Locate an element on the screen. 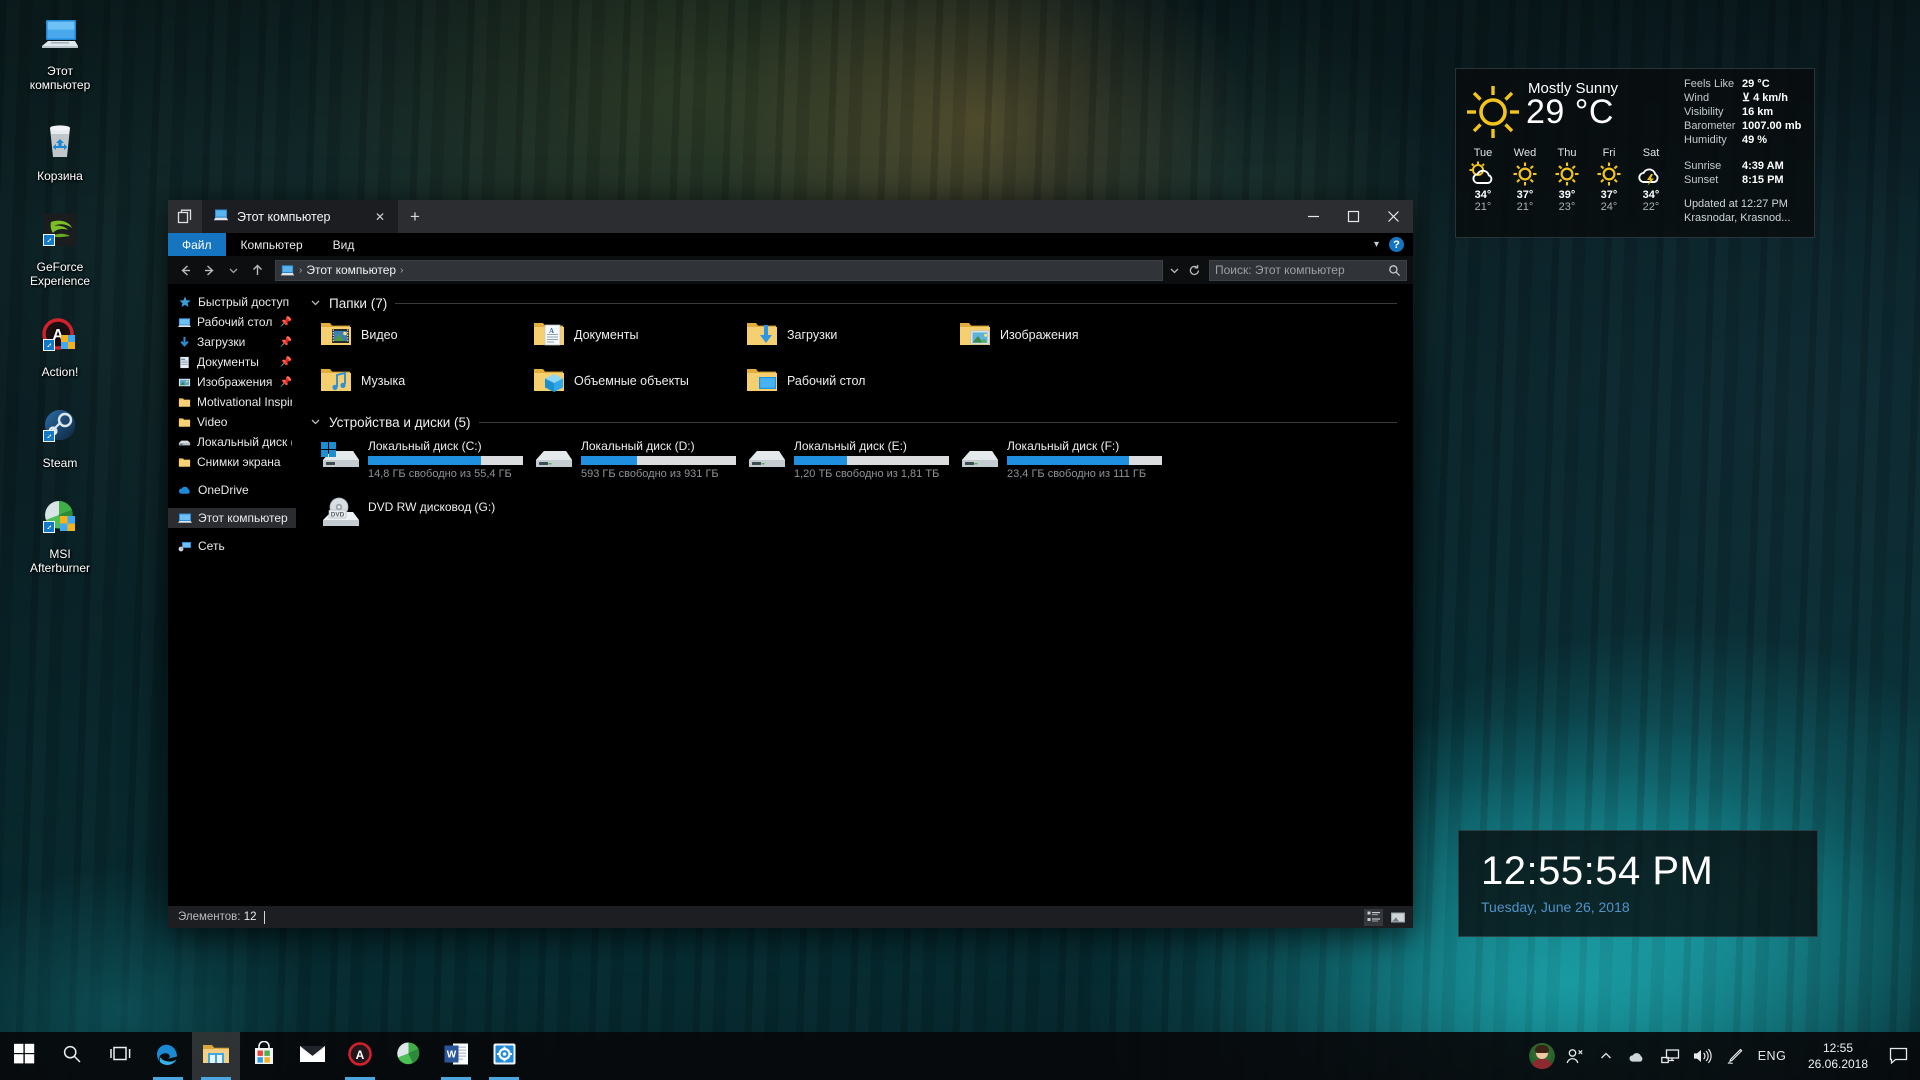 Image resolution: width=1920 pixels, height=1080 pixels. tiles-view-icon is located at coordinates (1373, 917).